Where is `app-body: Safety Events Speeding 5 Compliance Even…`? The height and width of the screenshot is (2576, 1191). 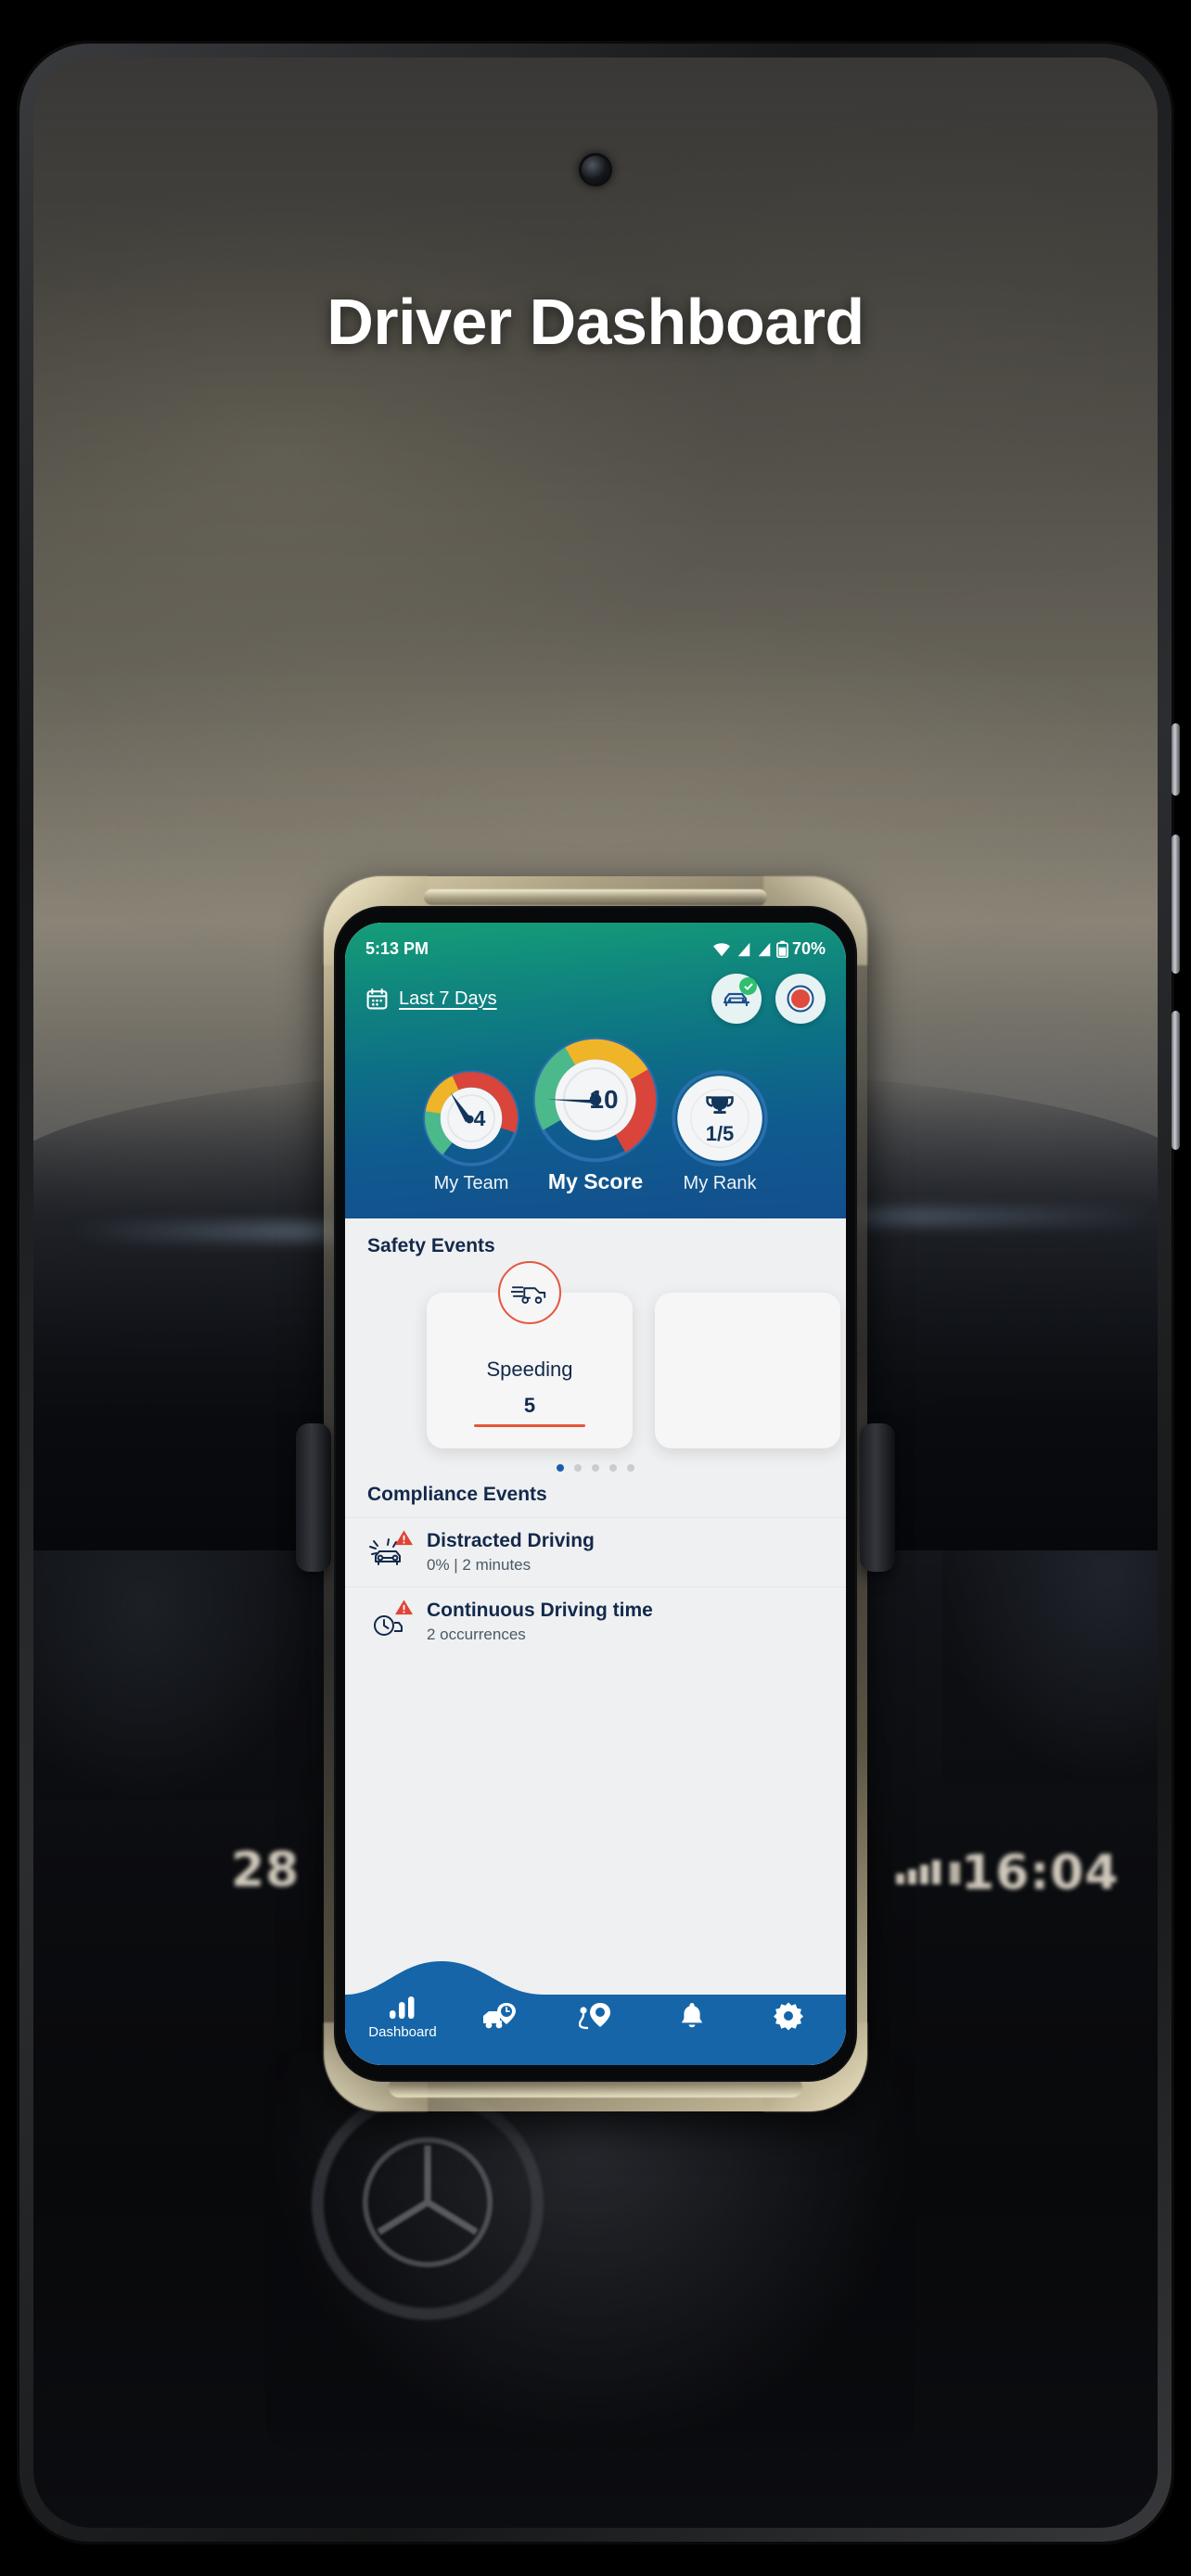 app-body: Safety Events Speeding 5 Compliance Even… is located at coordinates (595, 1641).